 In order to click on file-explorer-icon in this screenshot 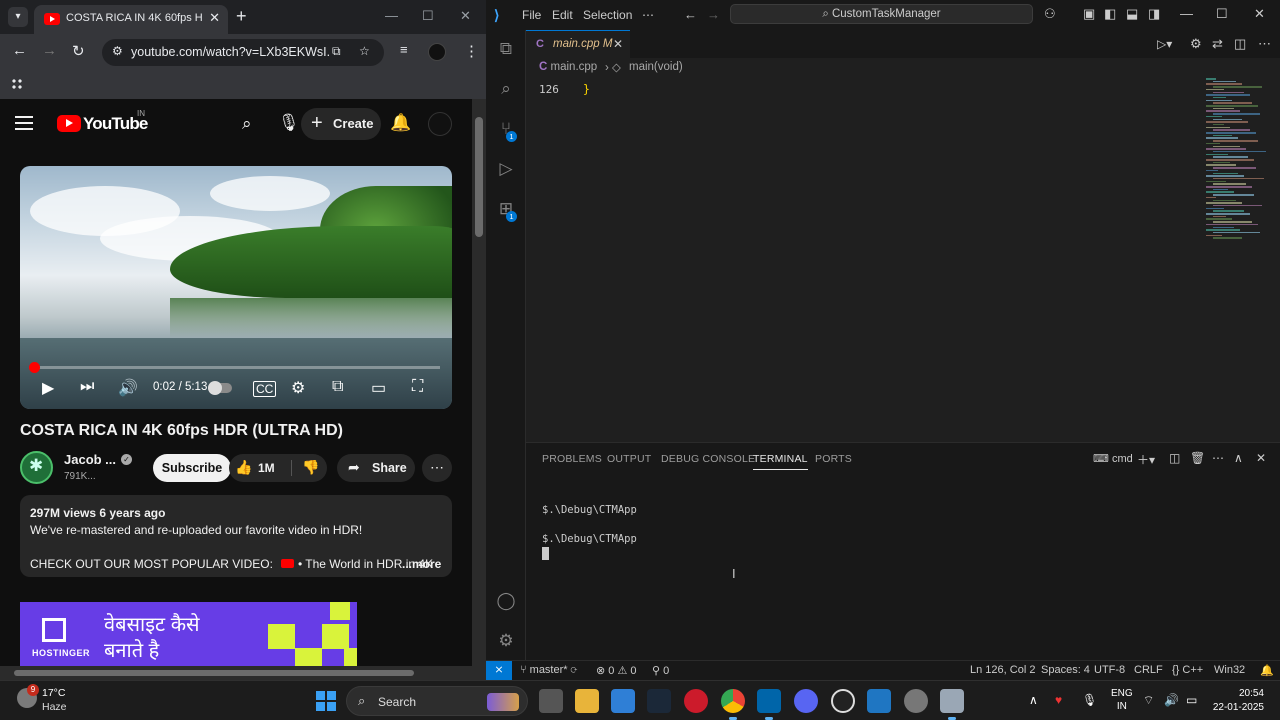, I will do `click(587, 701)`.